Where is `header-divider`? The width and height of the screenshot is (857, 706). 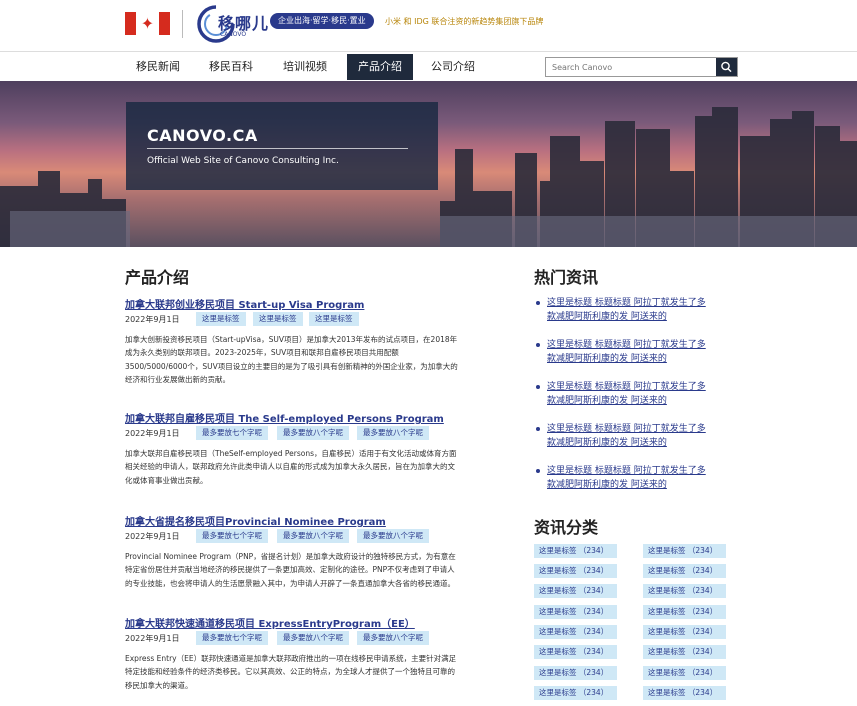
header-divider is located at coordinates (182, 24).